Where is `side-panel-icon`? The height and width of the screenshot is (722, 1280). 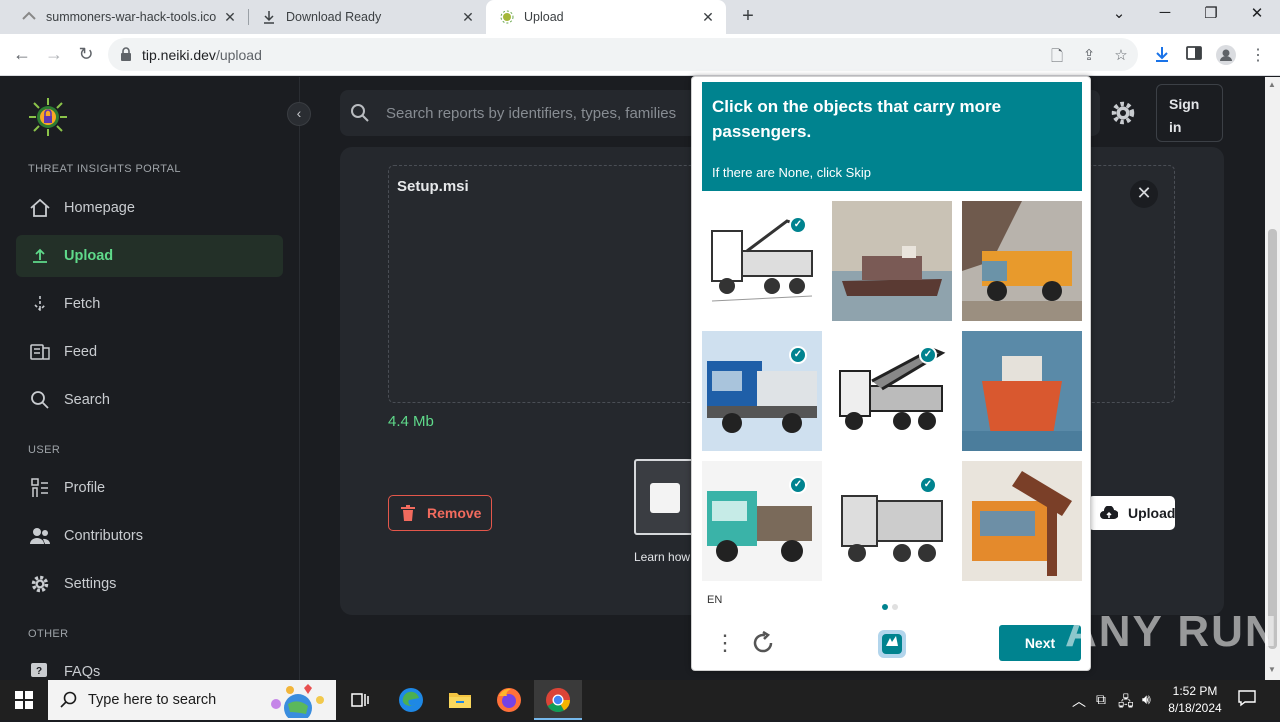
side-panel-icon is located at coordinates (1194, 55).